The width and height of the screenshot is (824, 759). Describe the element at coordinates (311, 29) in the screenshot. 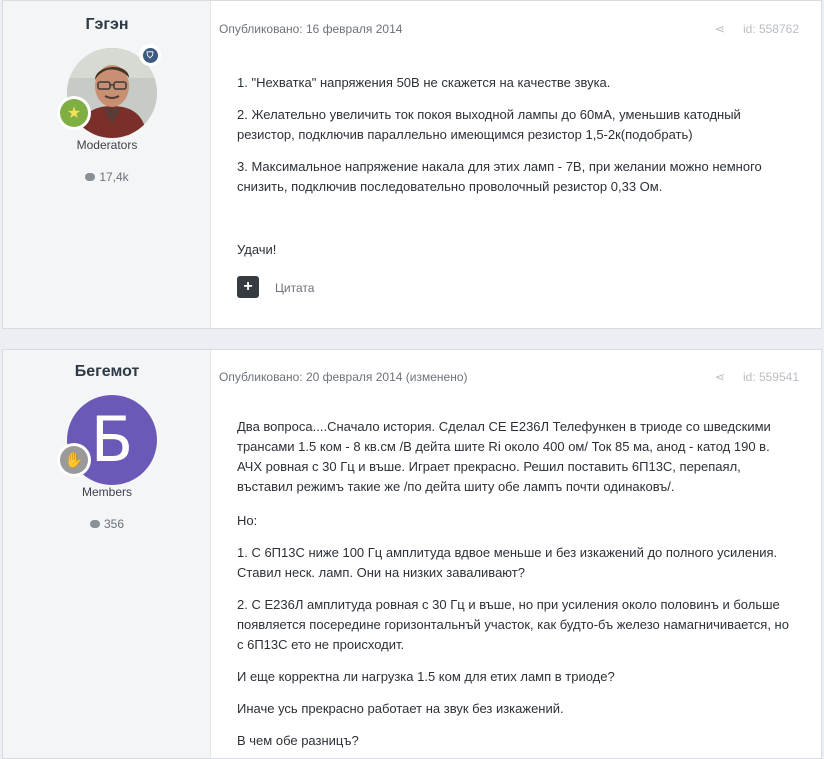

I see `published-date: Опубликовано: 16 февраля 2014` at that location.